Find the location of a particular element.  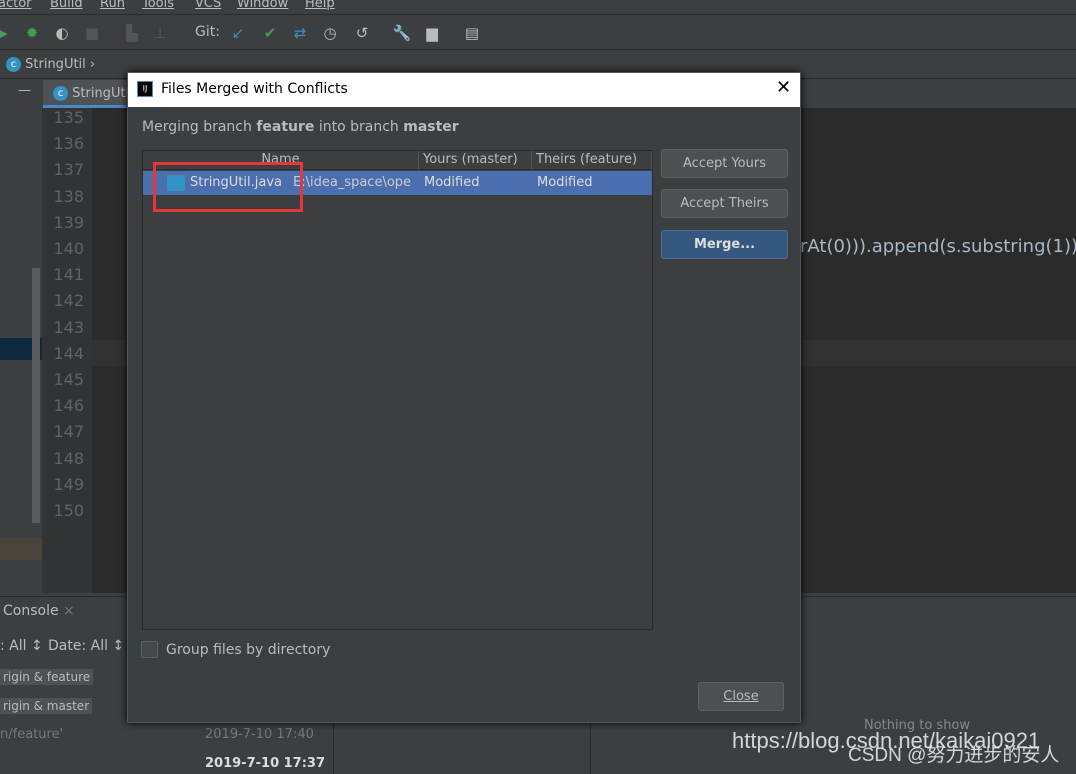

line-number: 147 is located at coordinates (68, 432).